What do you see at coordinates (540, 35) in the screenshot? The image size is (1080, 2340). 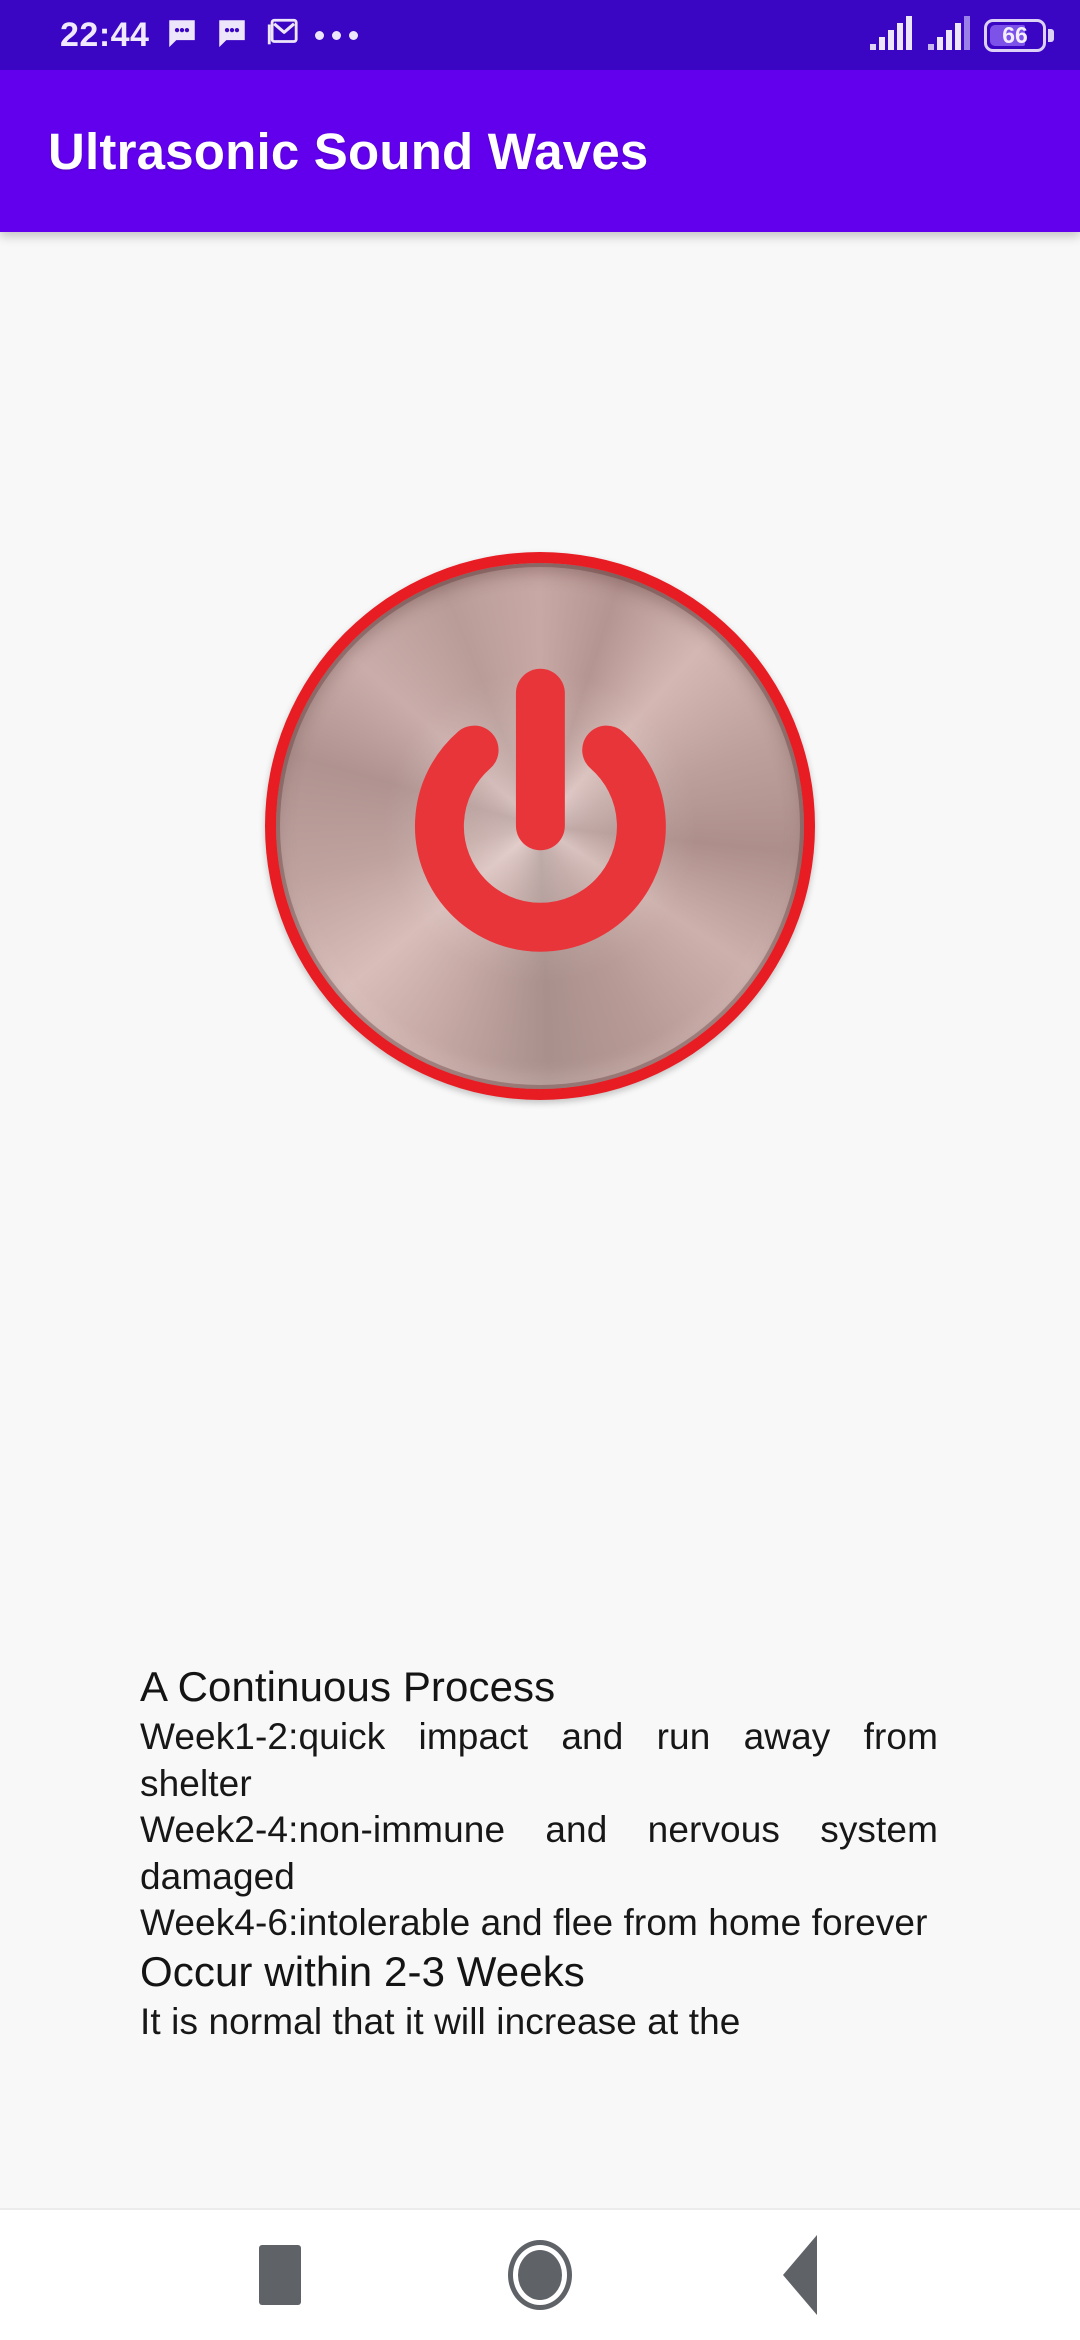 I see `status-bar: 22:44 66` at bounding box center [540, 35].